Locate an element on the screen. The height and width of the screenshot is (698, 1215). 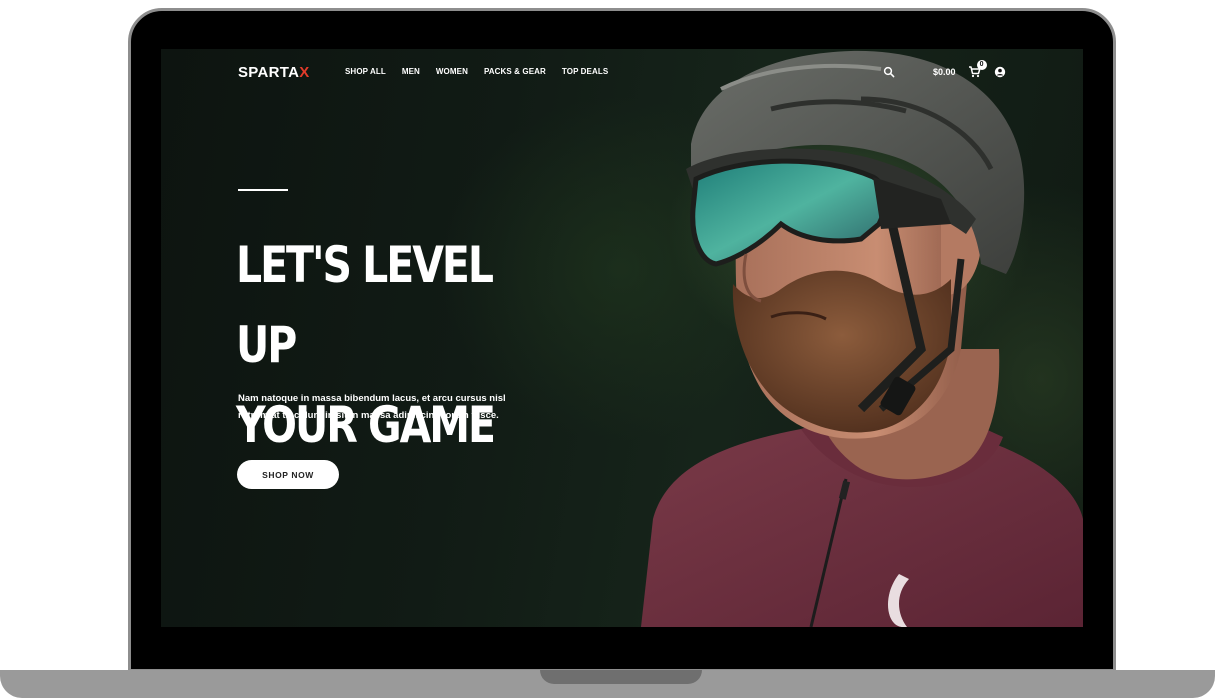
nav-link-shop-all: SHOP ALL is located at coordinates (365, 71).